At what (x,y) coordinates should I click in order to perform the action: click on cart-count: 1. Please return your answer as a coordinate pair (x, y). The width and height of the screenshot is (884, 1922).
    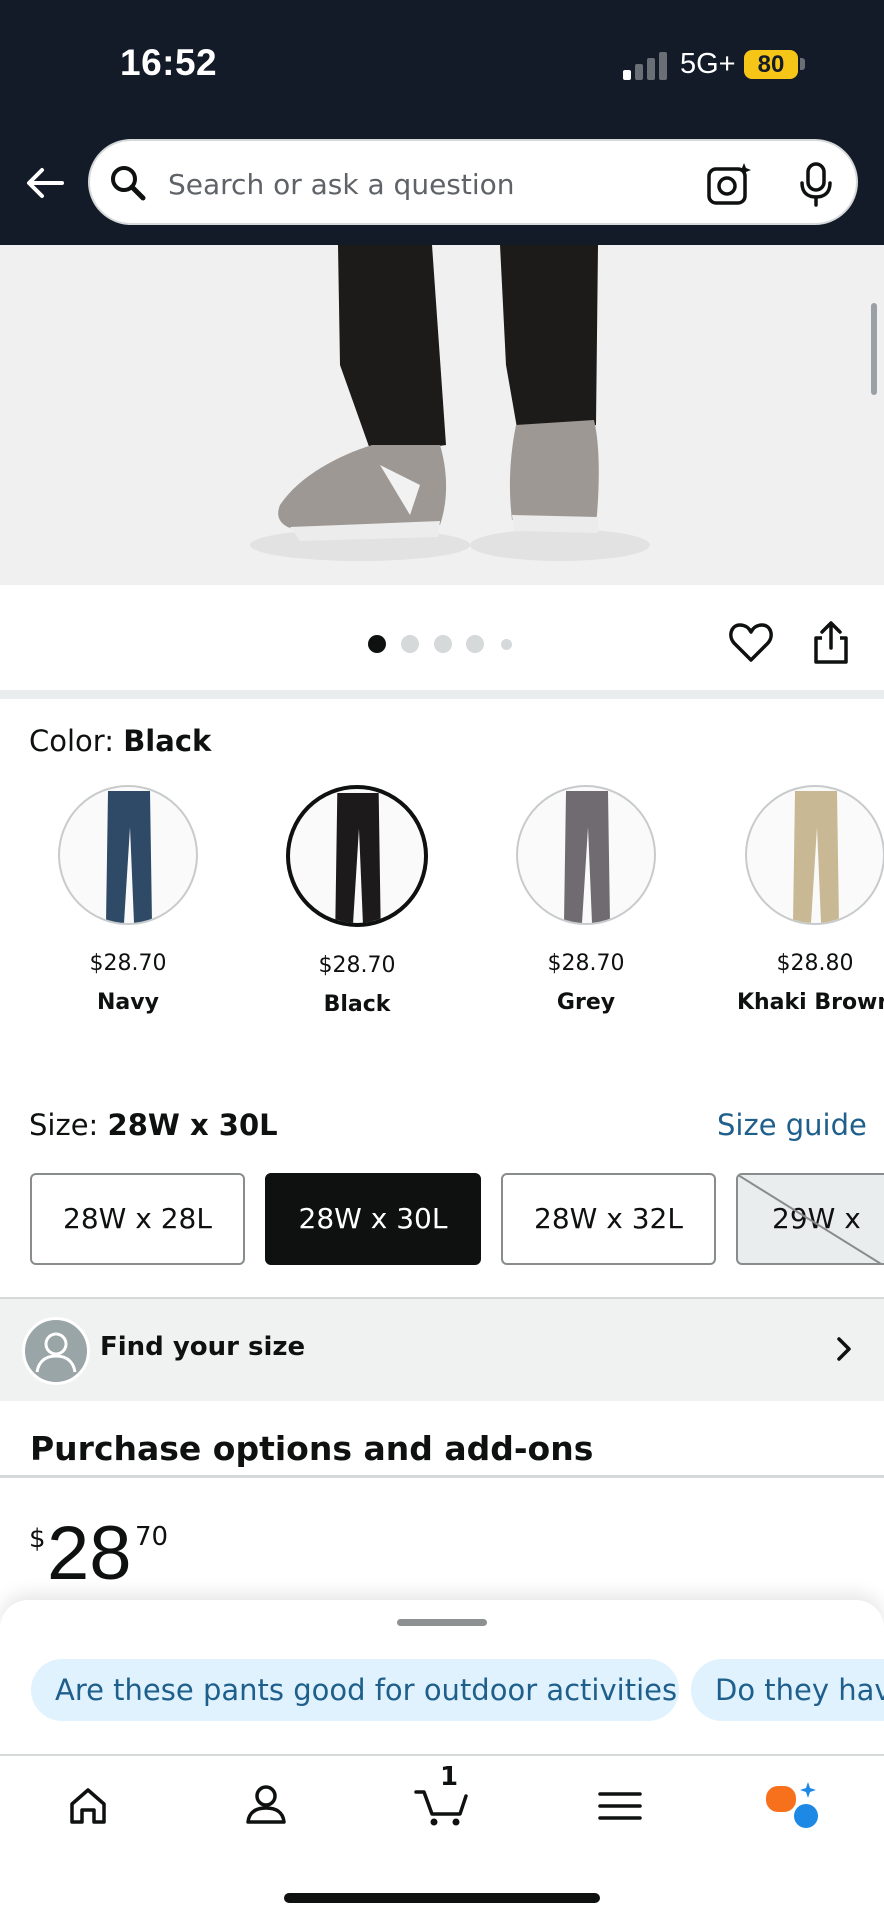
    Looking at the image, I should click on (449, 1777).